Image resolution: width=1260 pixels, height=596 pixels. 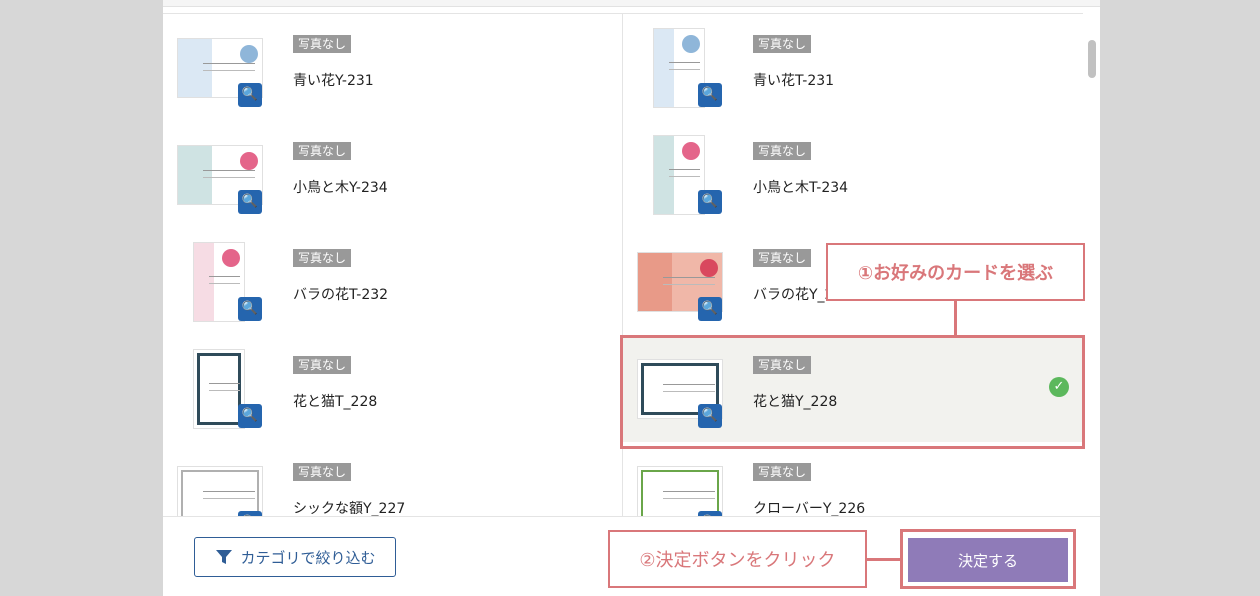 I want to click on card-item: 🔍 写真なし 青い花T-231, so click(x=853, y=68).